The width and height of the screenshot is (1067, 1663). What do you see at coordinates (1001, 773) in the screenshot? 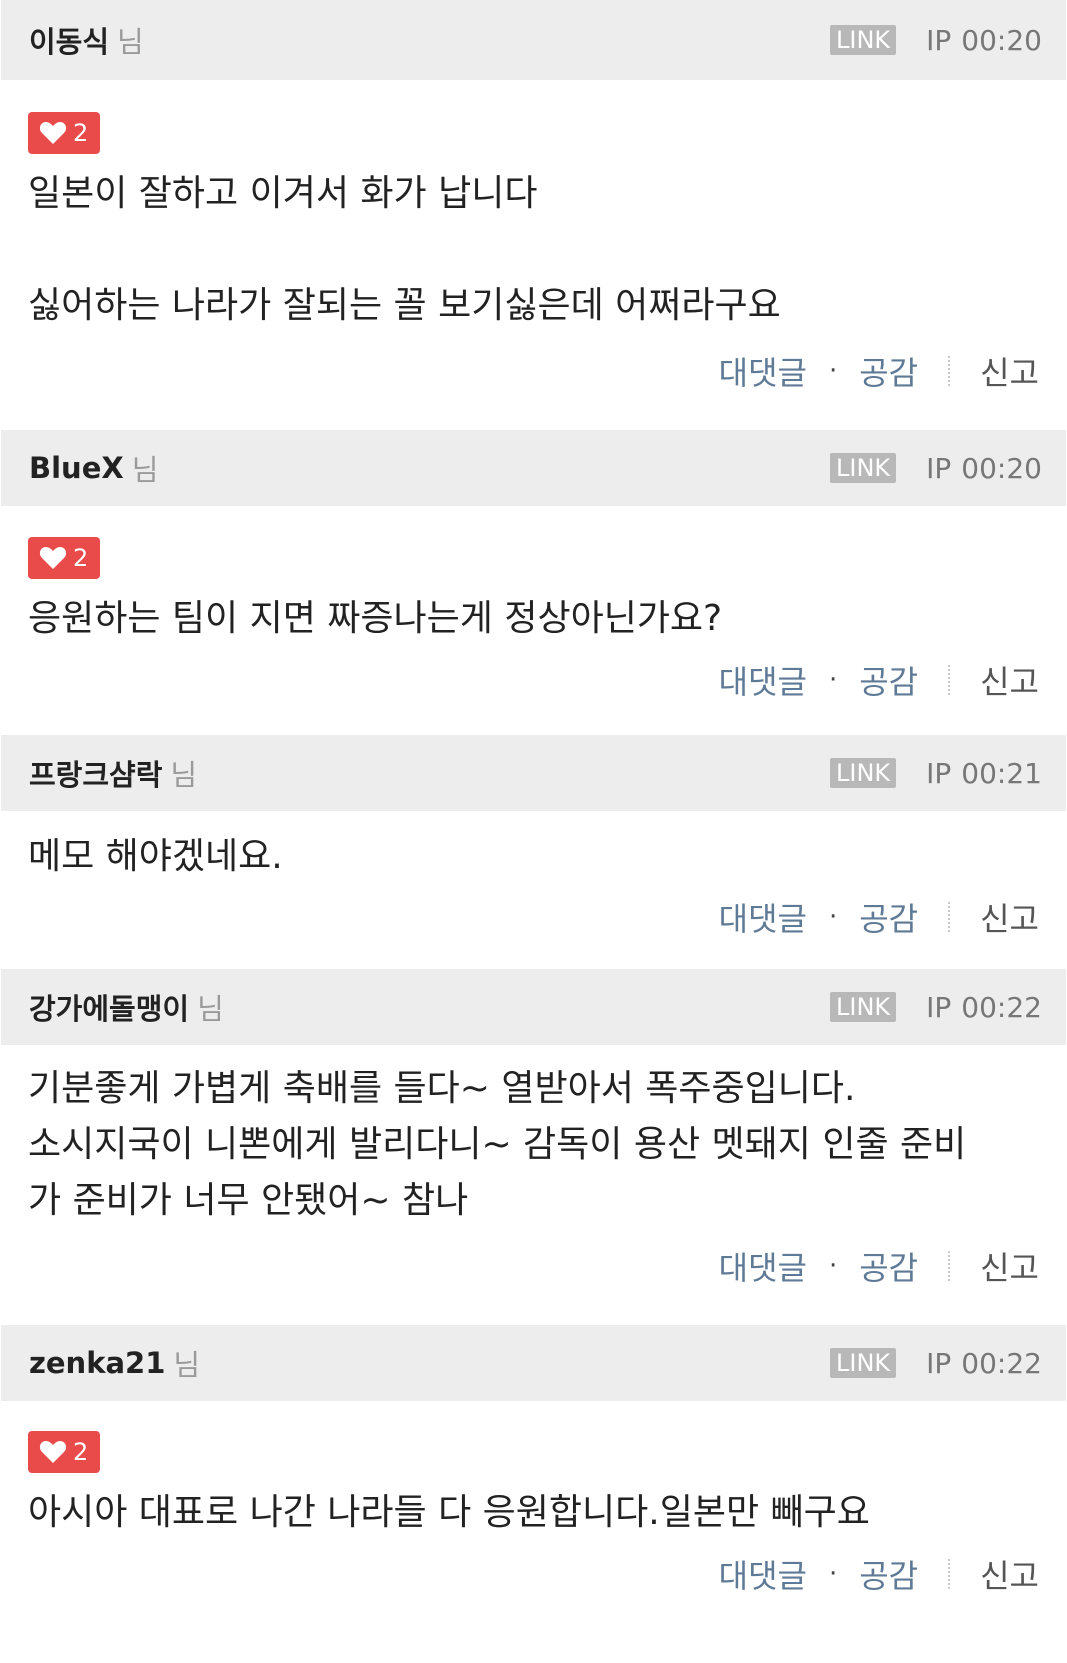
I see `comment-time: 00:21` at bounding box center [1001, 773].